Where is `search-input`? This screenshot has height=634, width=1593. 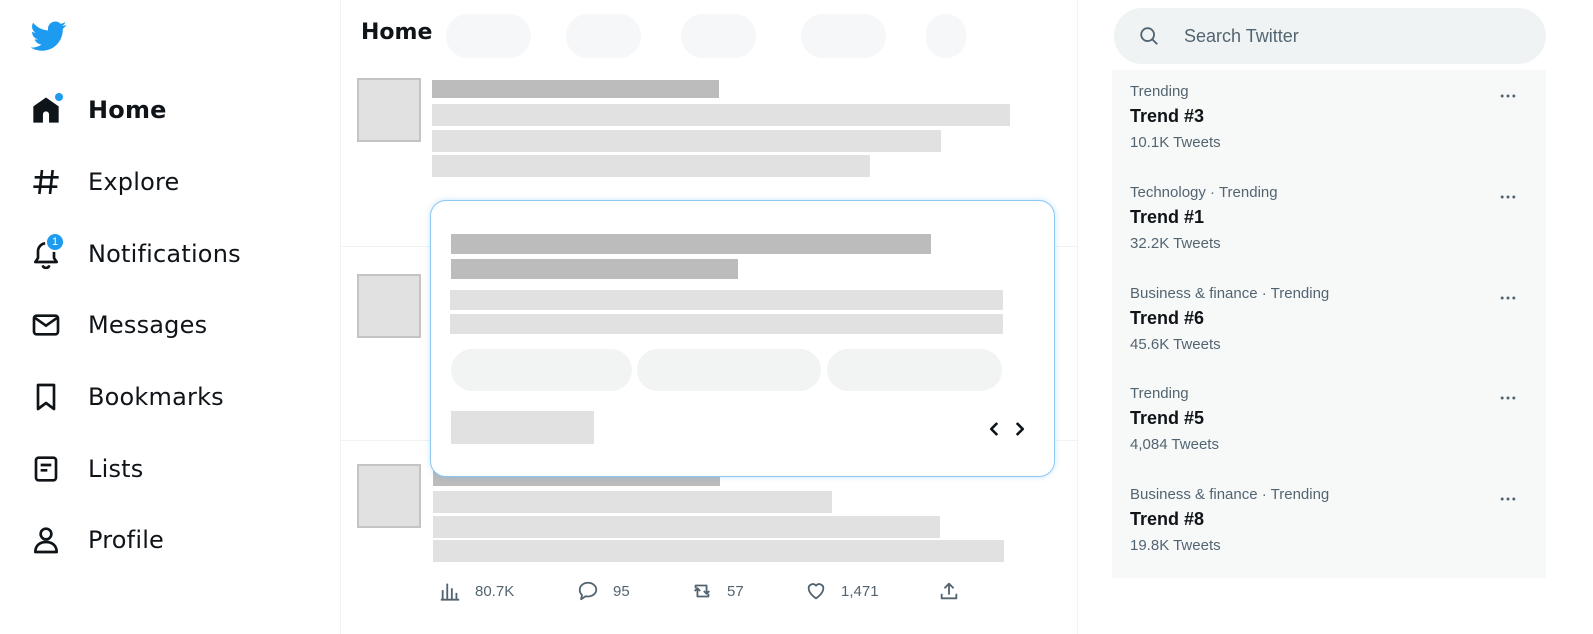
search-input is located at coordinates (1354, 36).